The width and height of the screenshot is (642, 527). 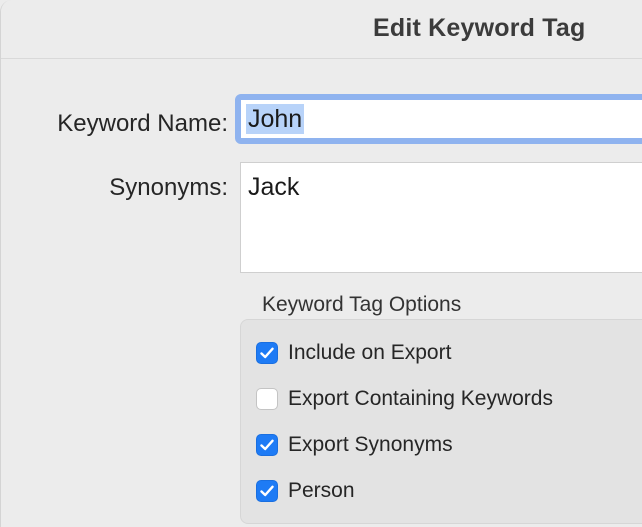 What do you see at coordinates (420, 398) in the screenshot?
I see `export-containing-keywords-label: Export Containing Keywords` at bounding box center [420, 398].